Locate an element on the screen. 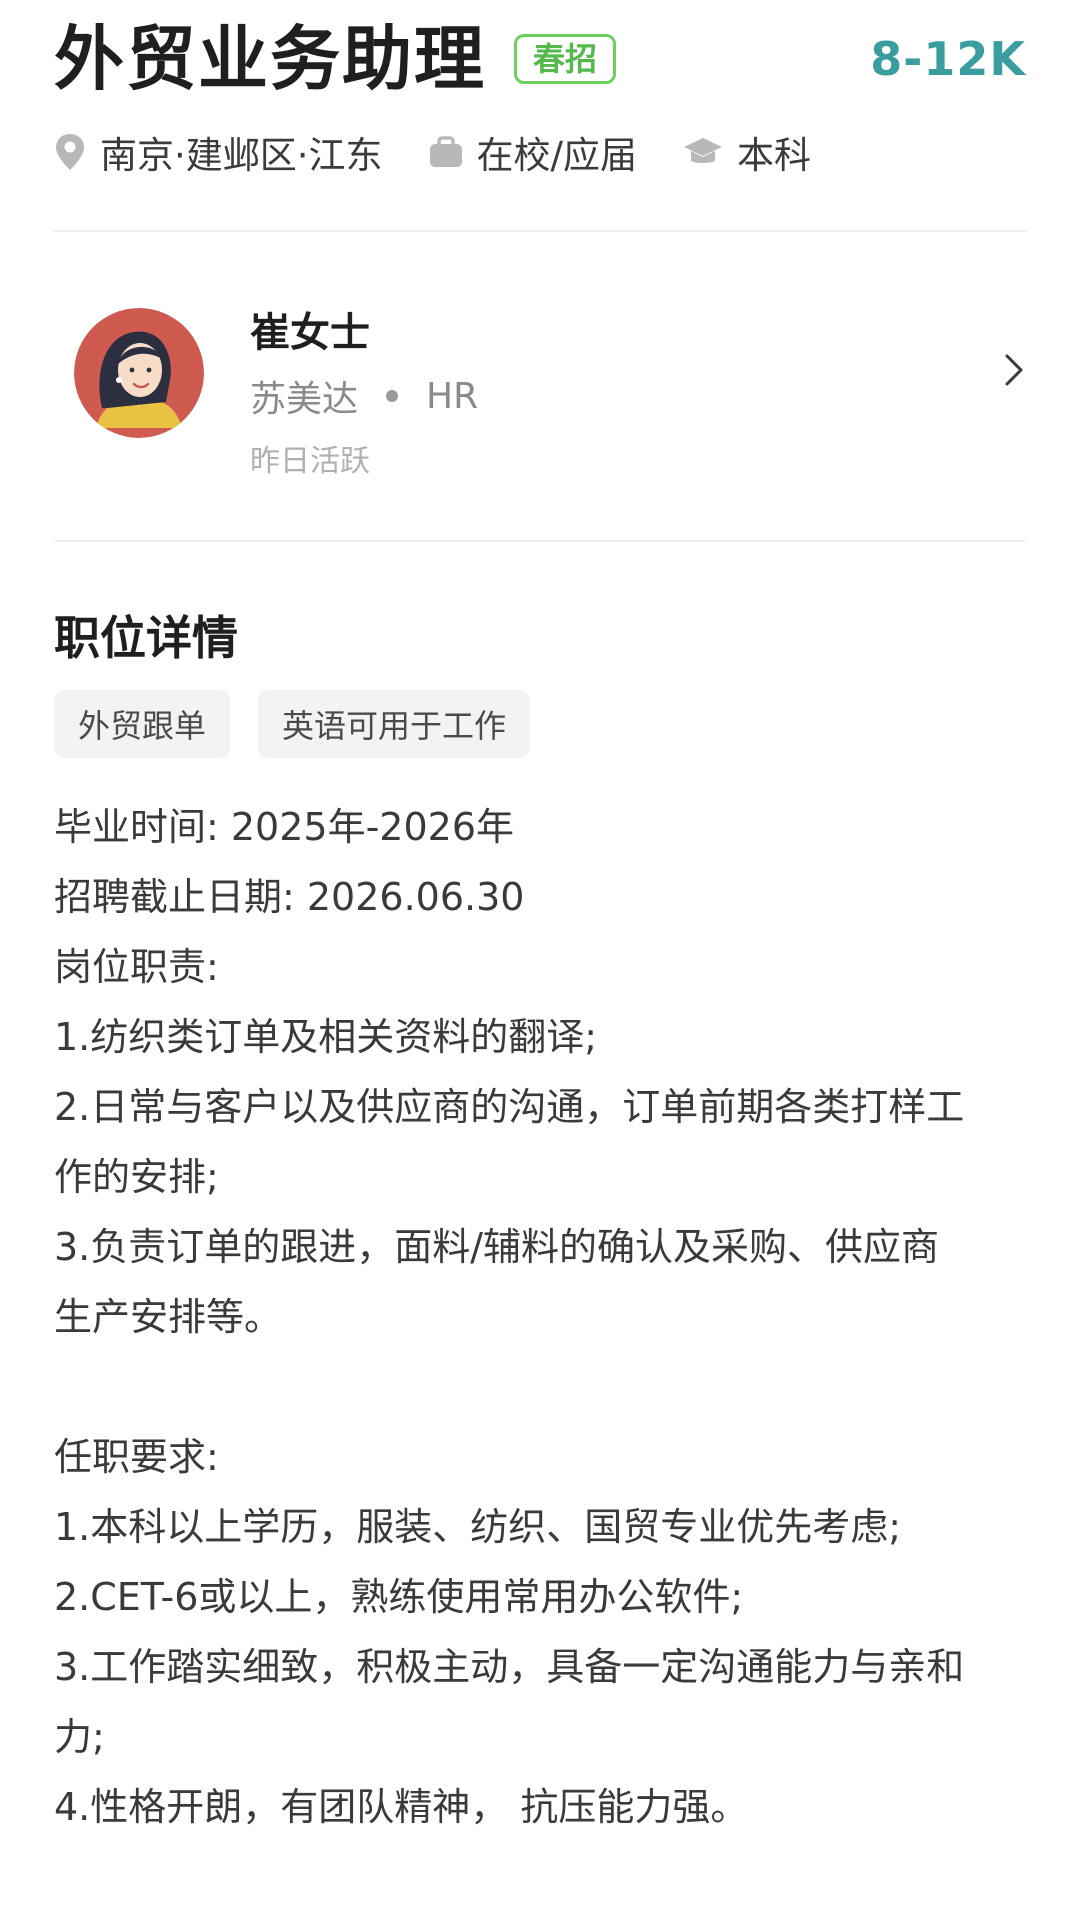 Image resolution: width=1080 pixels, height=1910 pixels. location-pin-icon is located at coordinates (70, 152).